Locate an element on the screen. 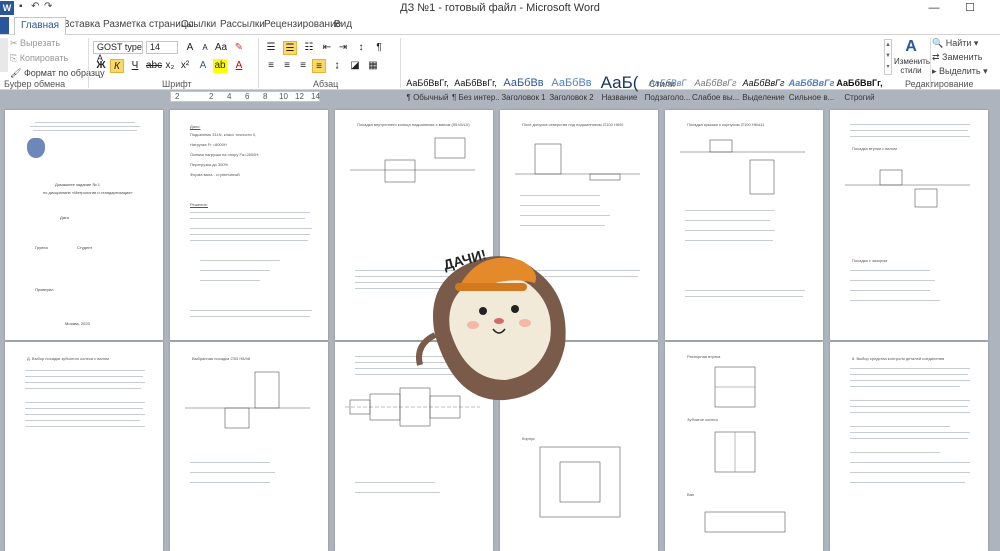 The image size is (1000, 551). style-label: Строгий is located at coordinates (859, 97).